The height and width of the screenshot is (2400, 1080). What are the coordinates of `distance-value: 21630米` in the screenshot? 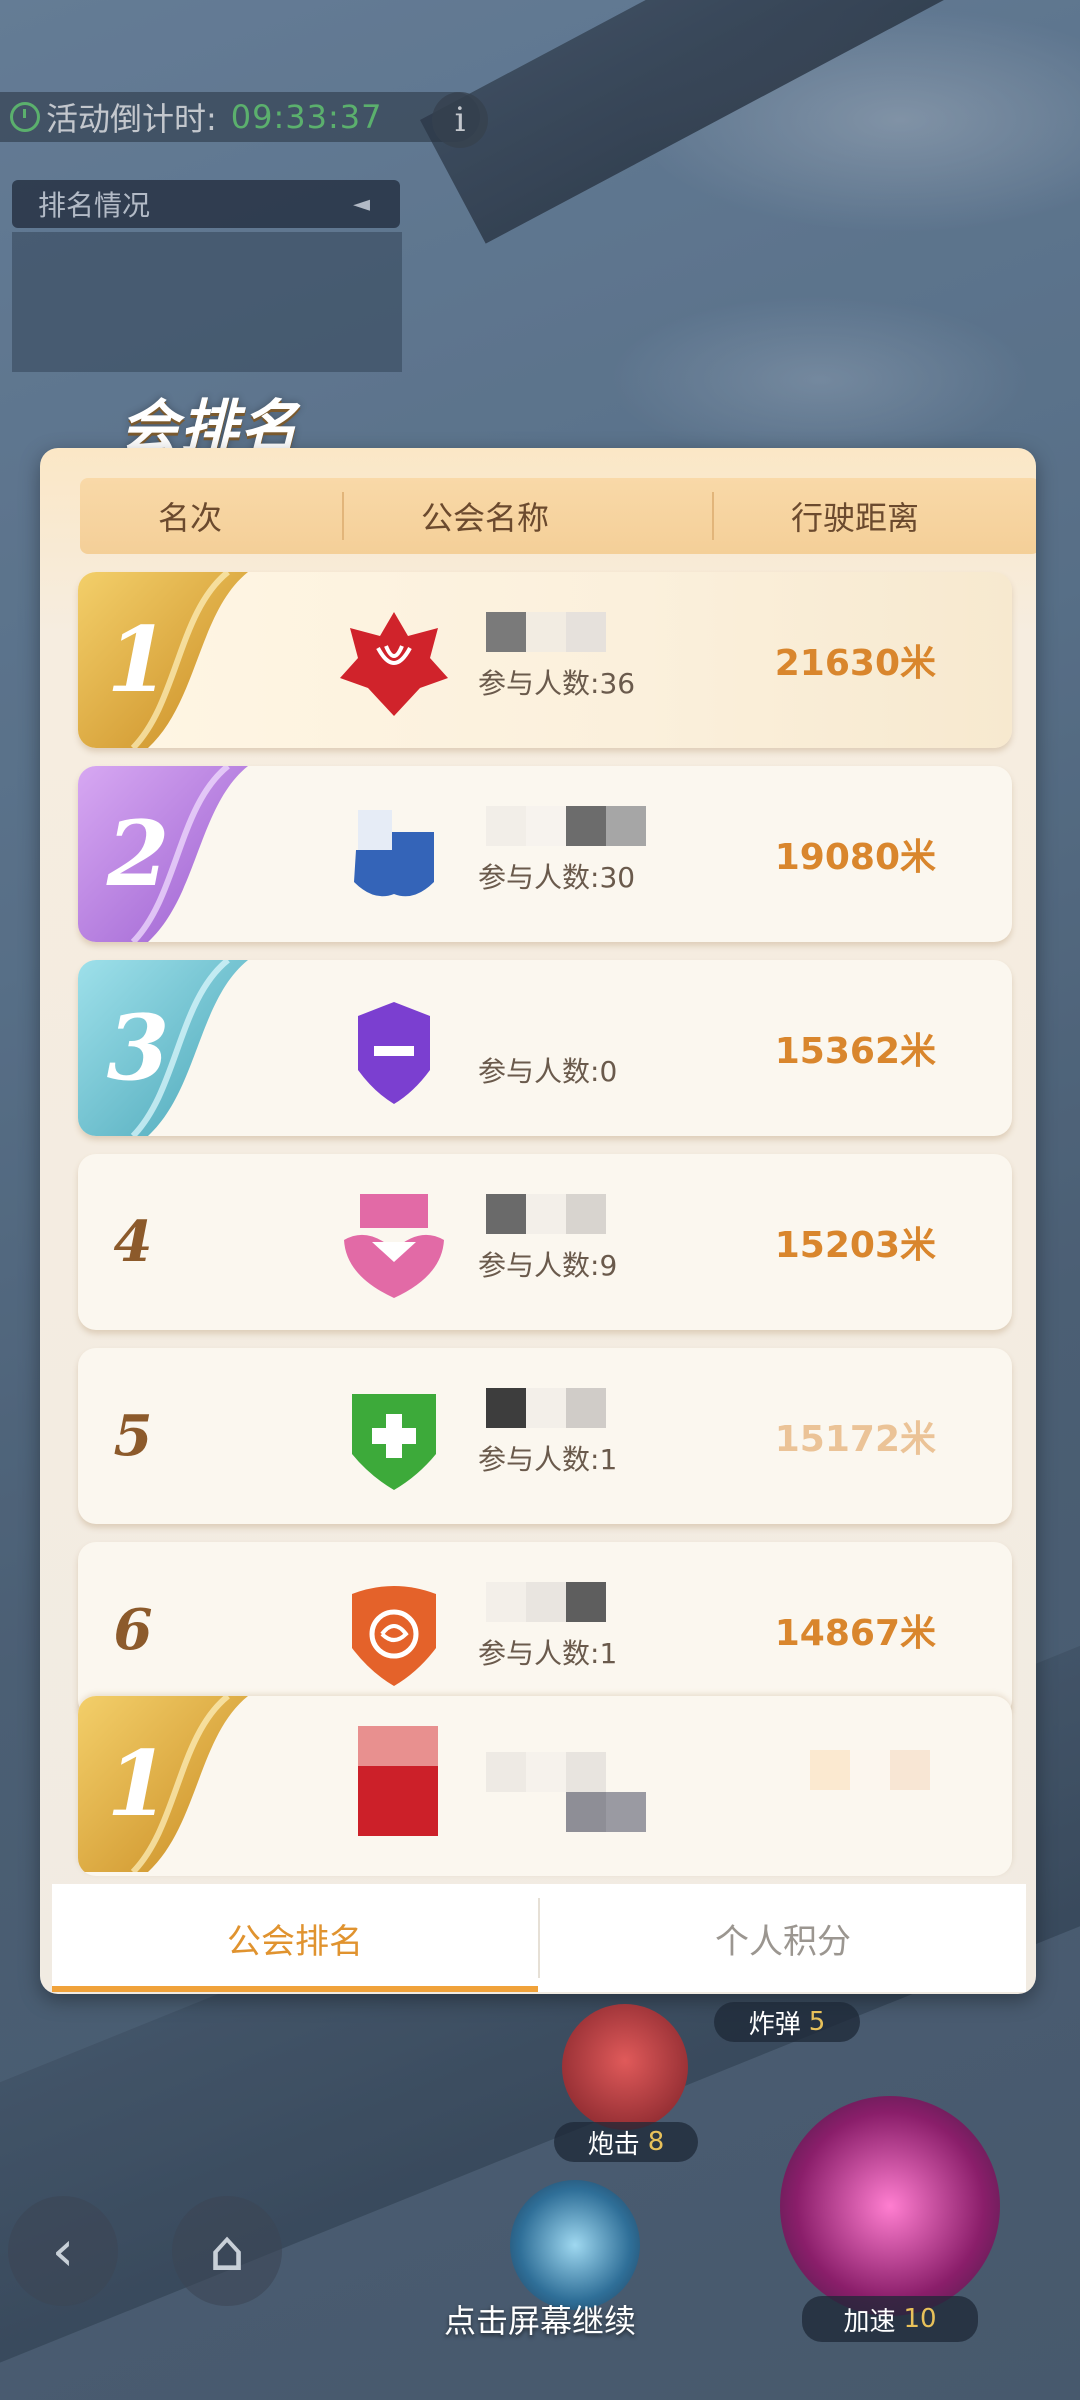 It's located at (855, 663).